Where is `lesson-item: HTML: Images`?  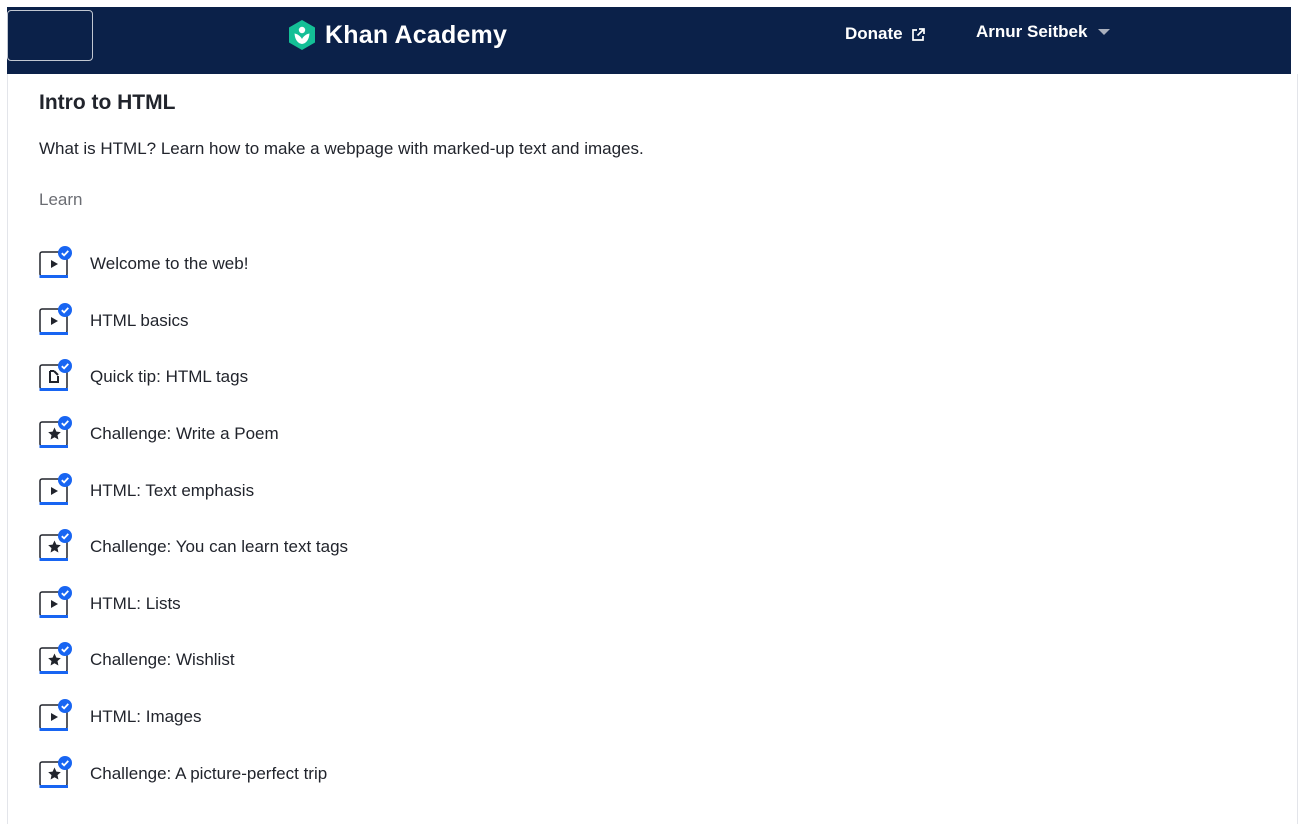 lesson-item: HTML: Images is located at coordinates (193, 717).